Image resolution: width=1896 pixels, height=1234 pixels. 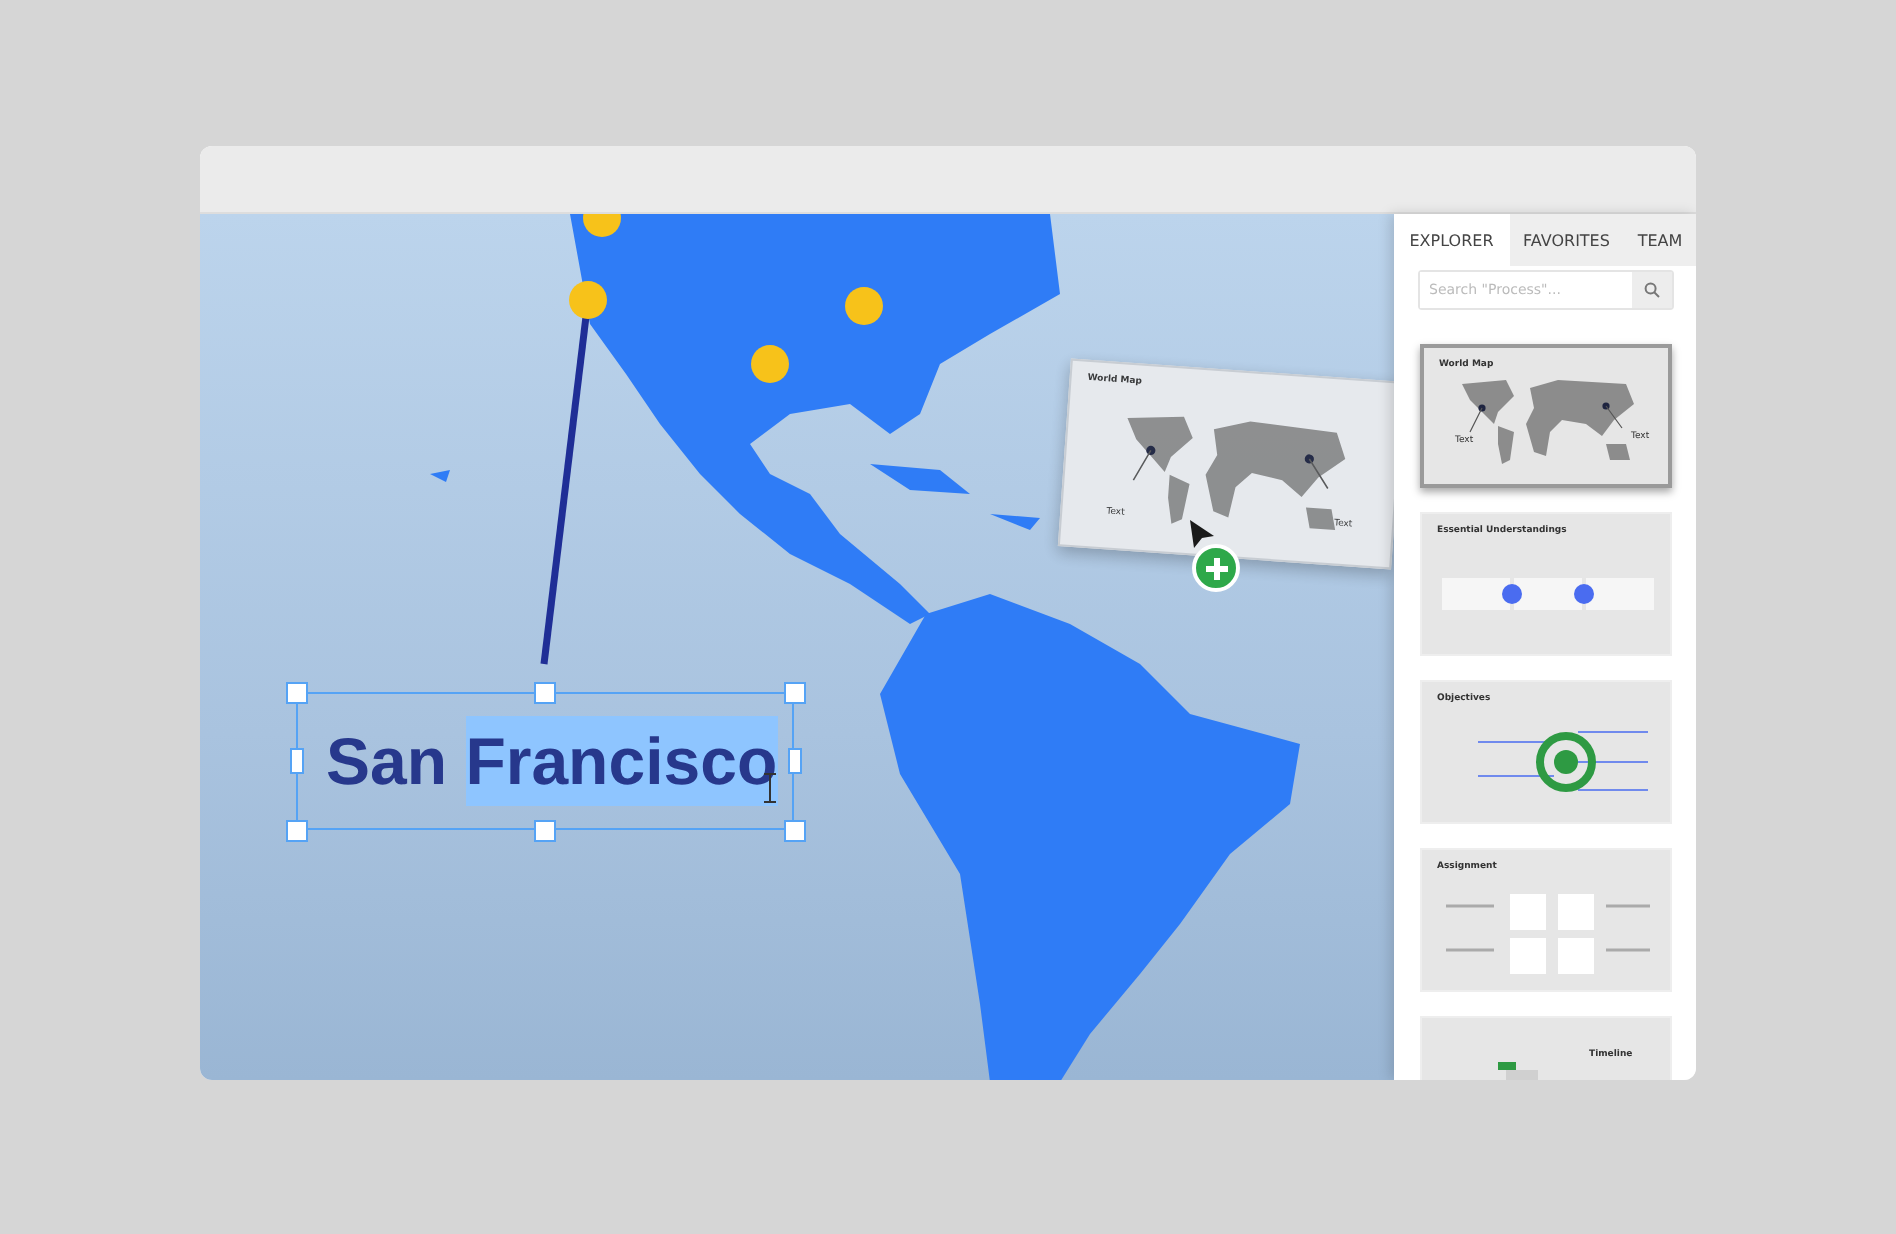 I want to click on plus-icon, so click(x=1216, y=568).